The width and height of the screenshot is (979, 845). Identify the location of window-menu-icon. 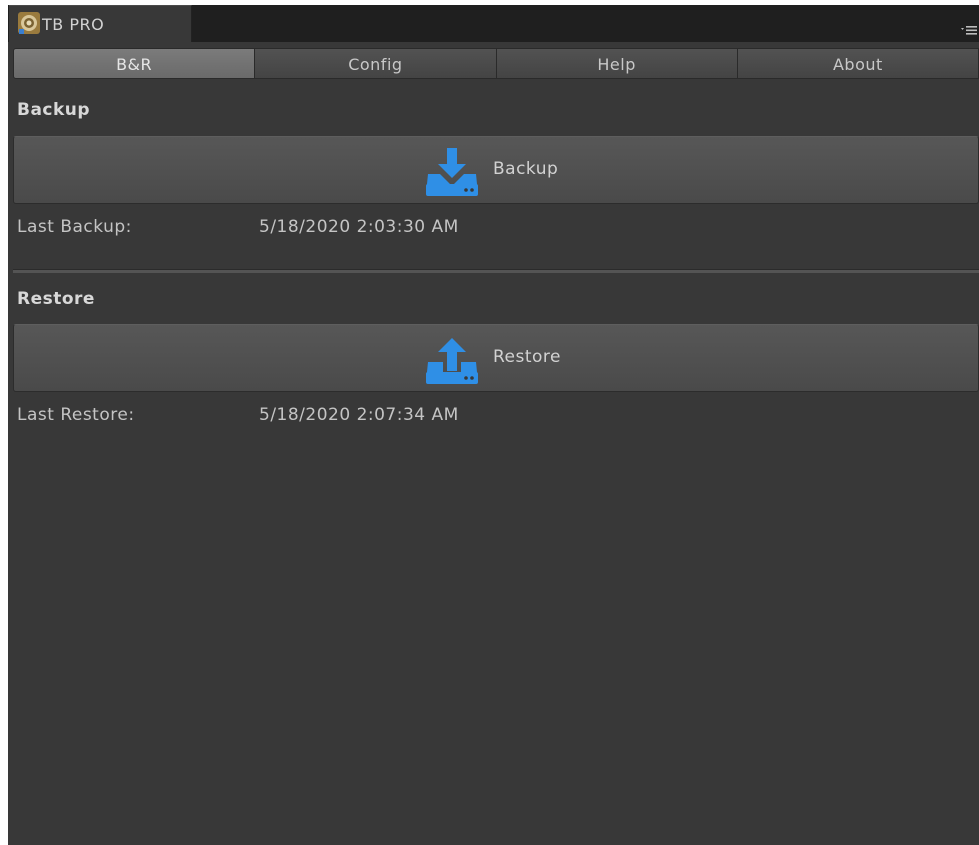
(969, 30).